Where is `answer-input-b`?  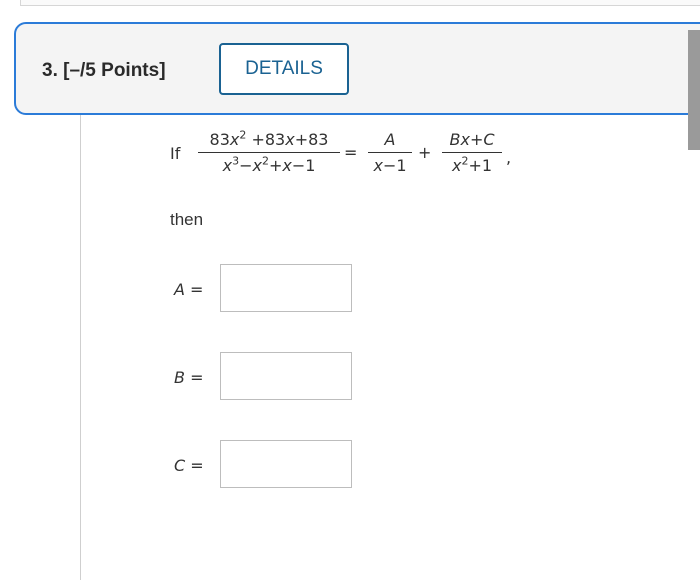 answer-input-b is located at coordinates (286, 376).